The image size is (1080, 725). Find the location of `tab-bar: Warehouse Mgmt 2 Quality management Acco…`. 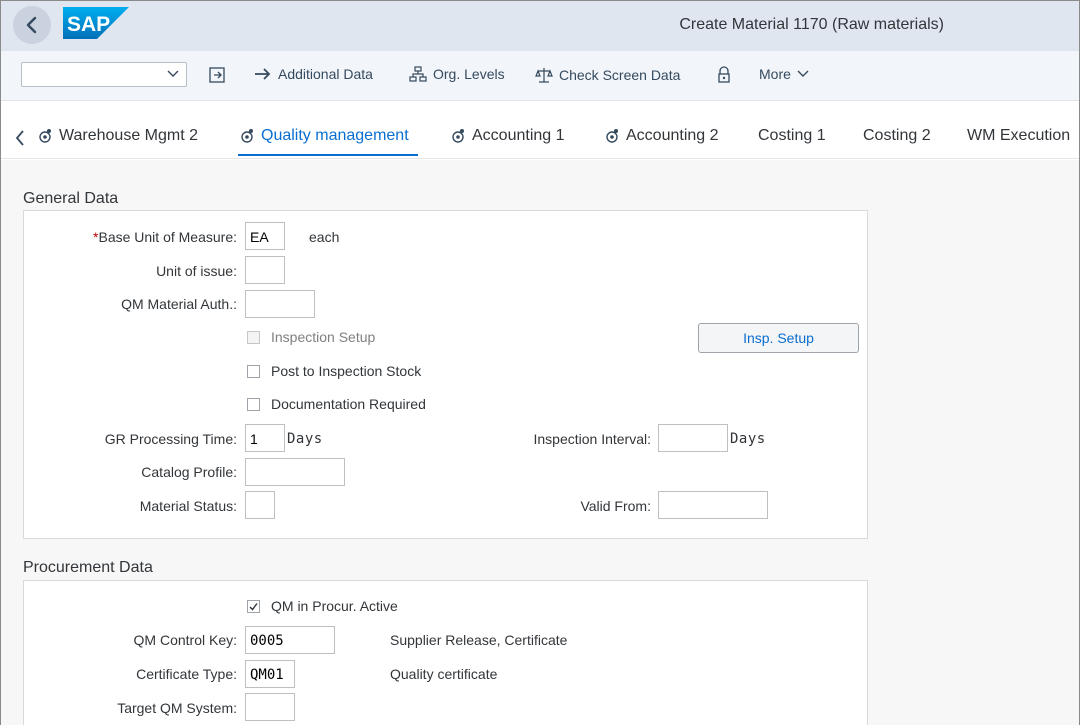

tab-bar: Warehouse Mgmt 2 Quality management Acco… is located at coordinates (540, 130).